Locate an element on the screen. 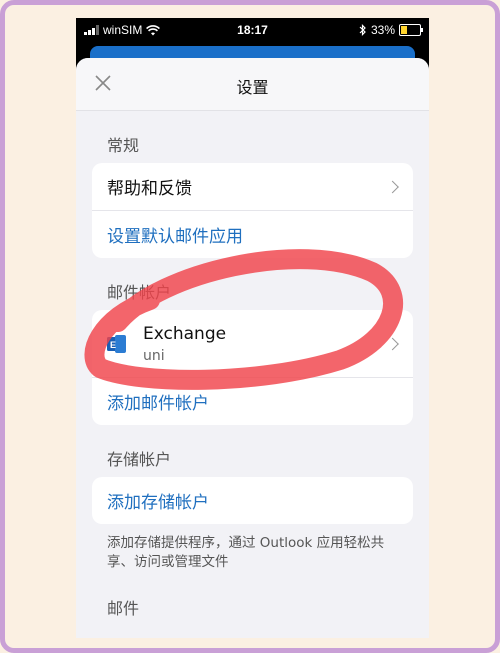 This screenshot has width=500, height=653. battery-icon is located at coordinates (411, 30).